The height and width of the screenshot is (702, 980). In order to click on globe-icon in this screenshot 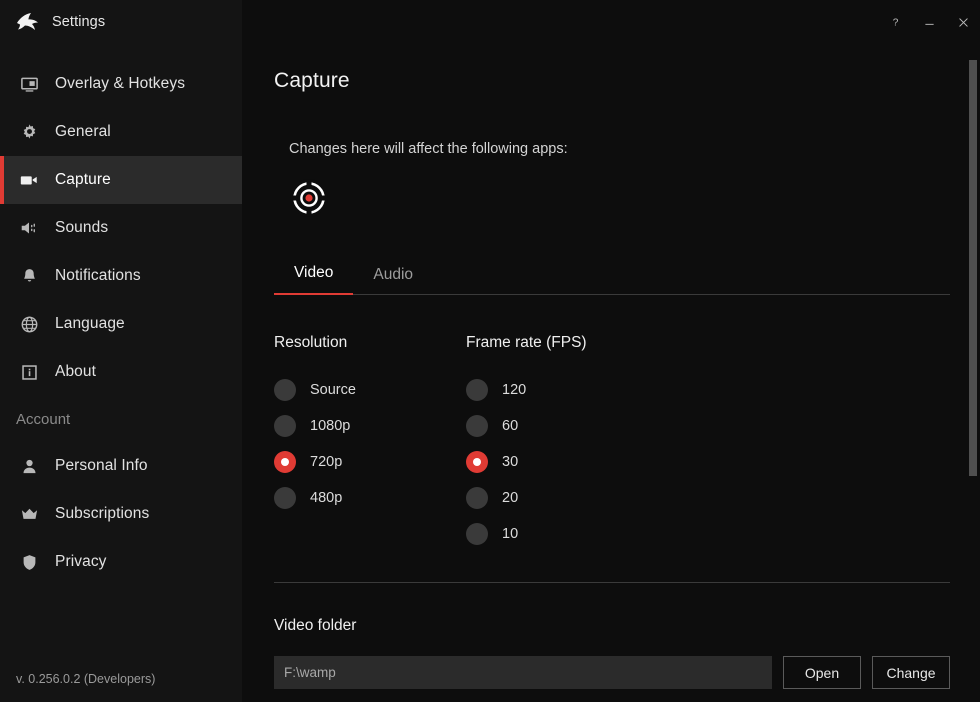, I will do `click(29, 324)`.